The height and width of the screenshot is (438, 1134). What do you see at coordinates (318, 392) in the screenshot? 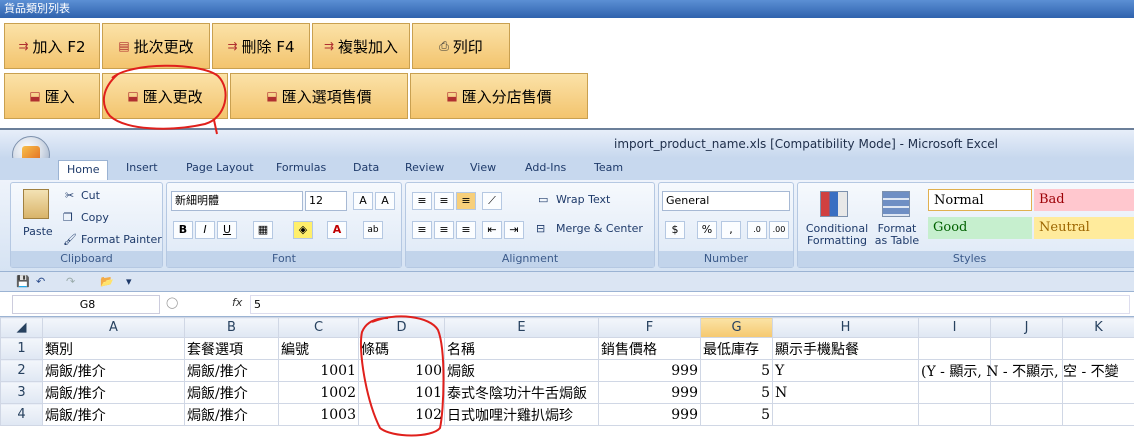
I see `table-cell: 1002` at bounding box center [318, 392].